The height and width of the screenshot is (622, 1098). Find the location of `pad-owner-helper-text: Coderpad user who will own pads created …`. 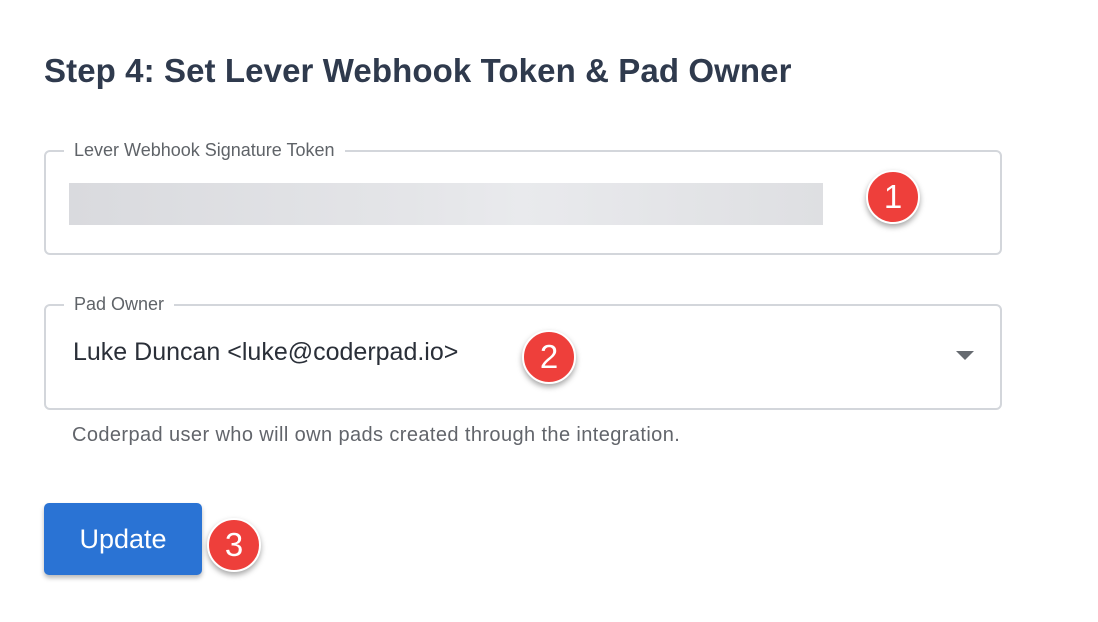

pad-owner-helper-text: Coderpad user who will own pads created … is located at coordinates (376, 435).